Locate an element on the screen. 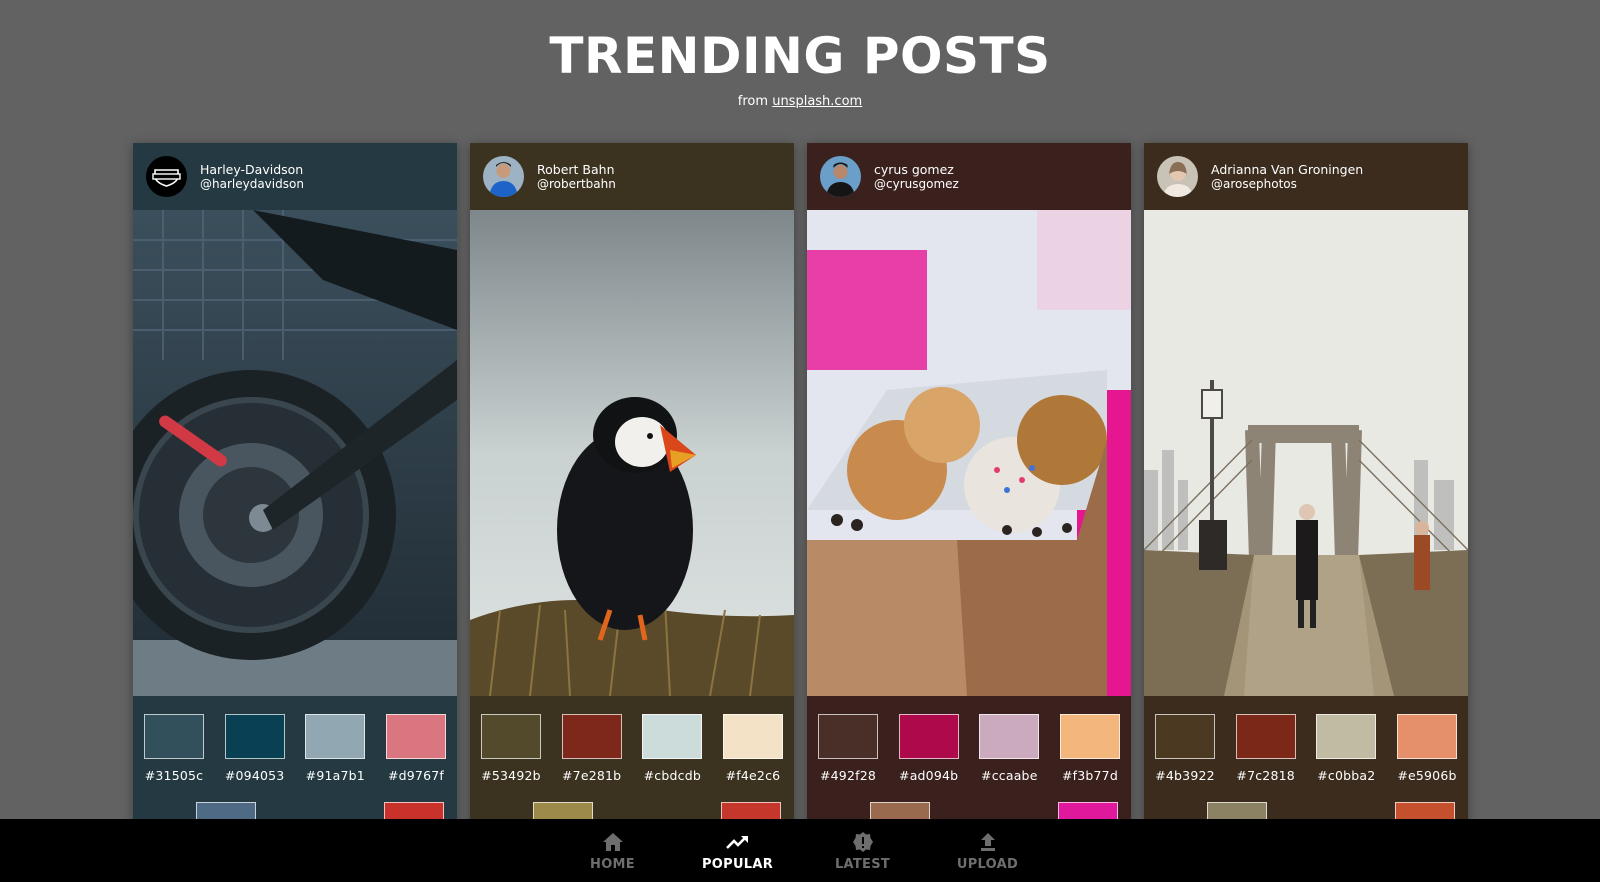 The image size is (1600, 882). swatch-hex: #492f28 is located at coordinates (848, 775).